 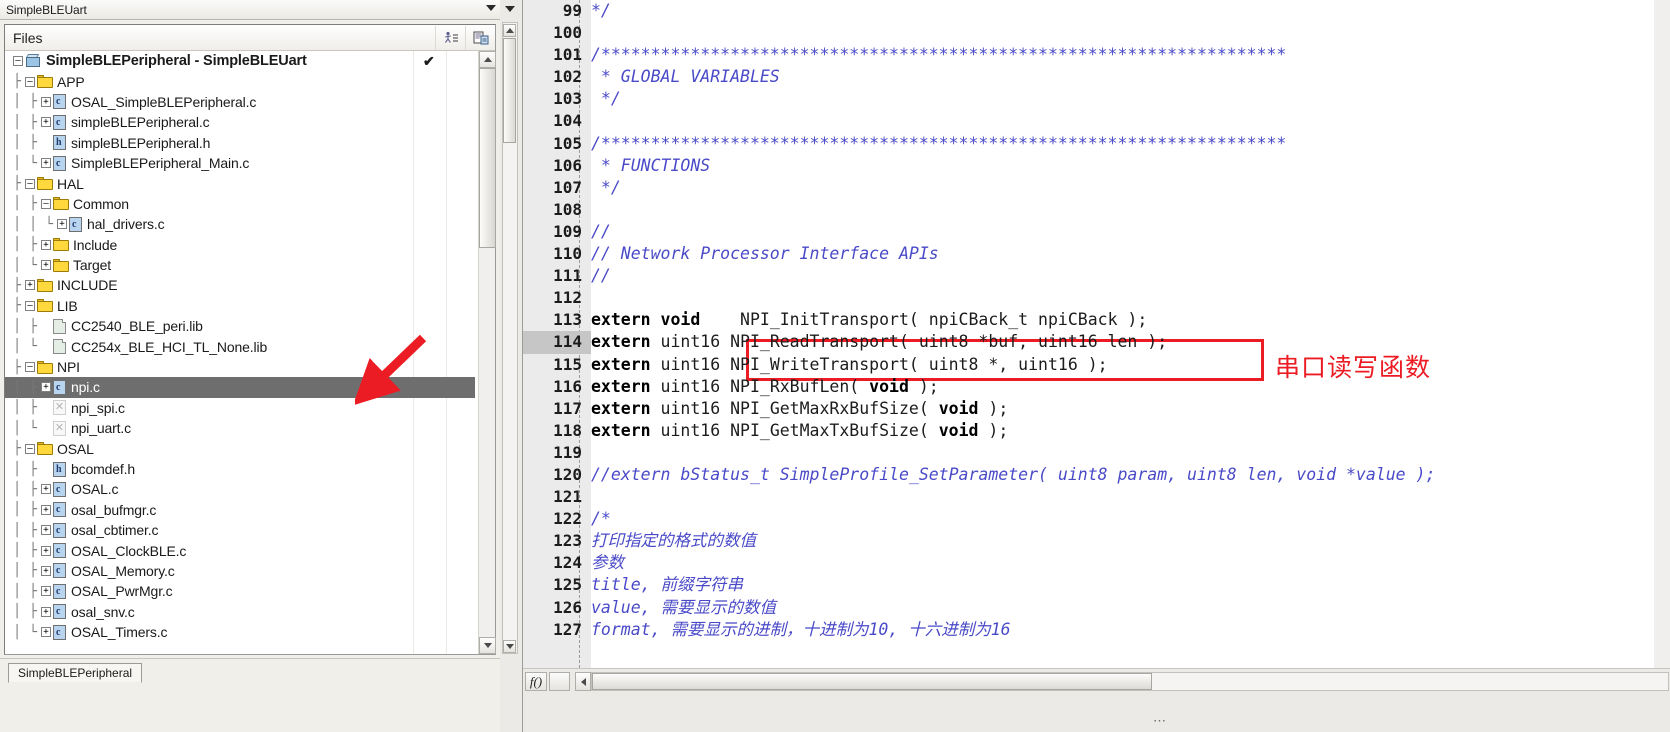 I want to click on code-line: 116 extern uint16 NPI_RxBufLen( void );, so click(x=1096, y=387).